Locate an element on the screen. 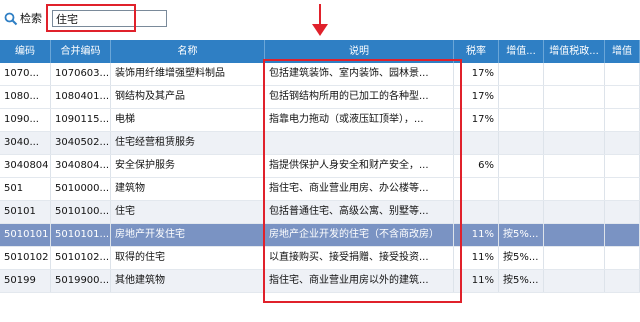  name-cell: 建筑物 is located at coordinates (188, 189).